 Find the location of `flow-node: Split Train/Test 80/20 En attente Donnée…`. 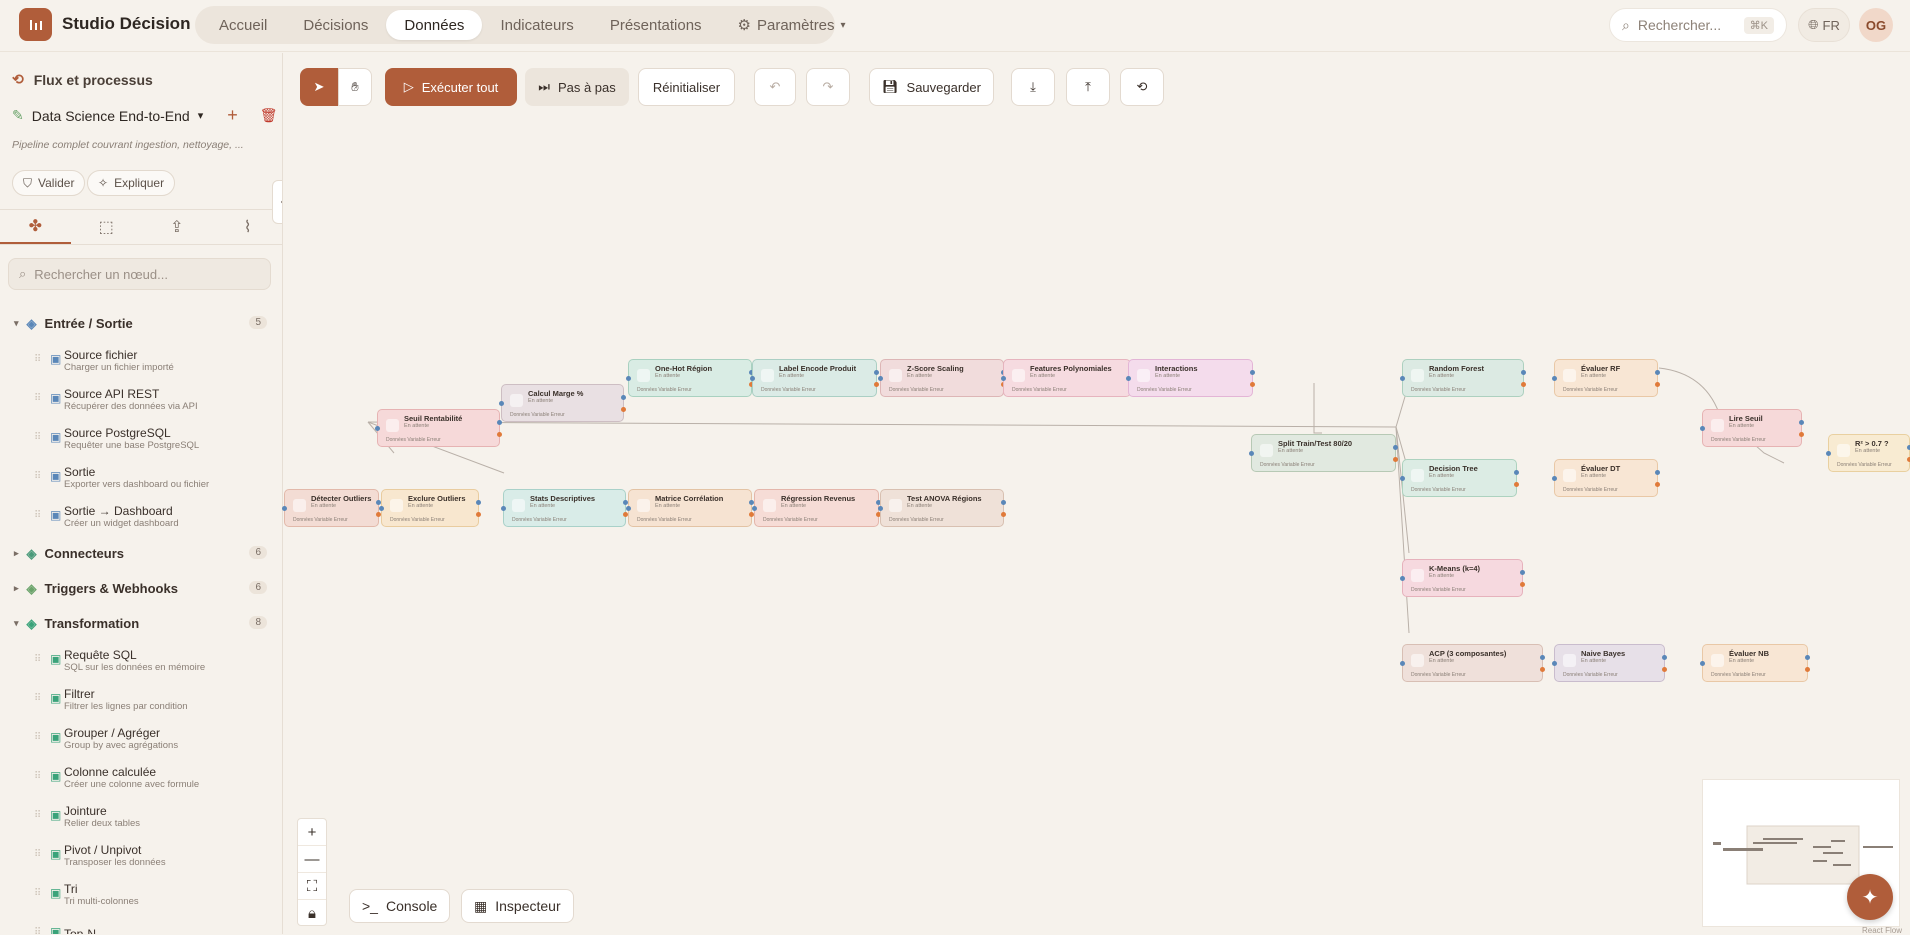

flow-node: Split Train/Test 80/20 En attente Donnée… is located at coordinates (1323, 453).